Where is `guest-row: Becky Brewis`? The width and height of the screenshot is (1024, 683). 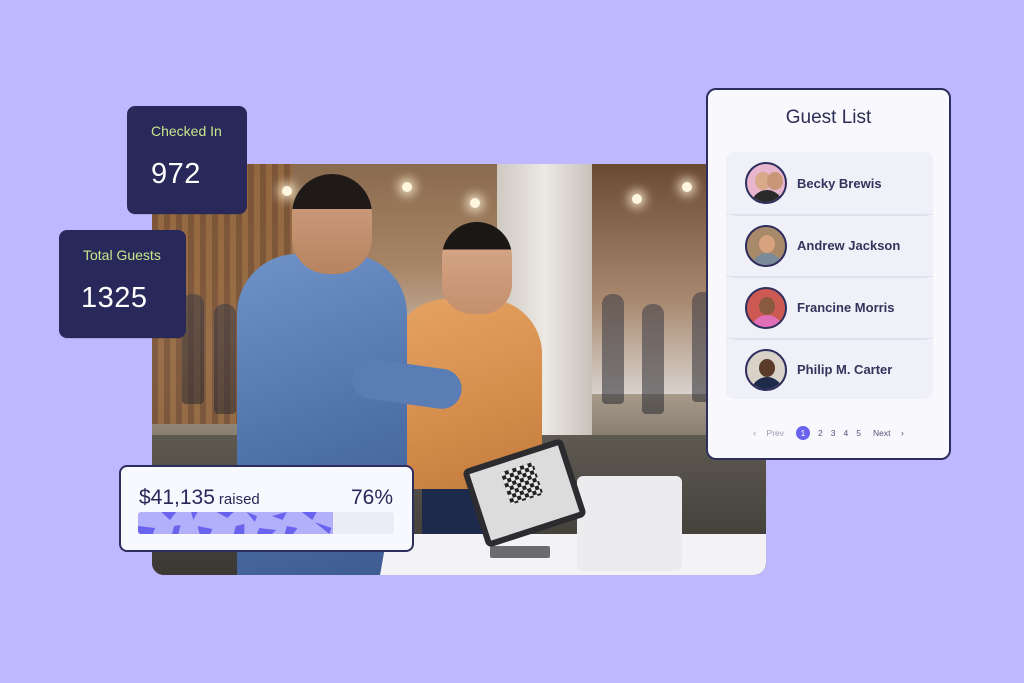 guest-row: Becky Brewis is located at coordinates (829, 183).